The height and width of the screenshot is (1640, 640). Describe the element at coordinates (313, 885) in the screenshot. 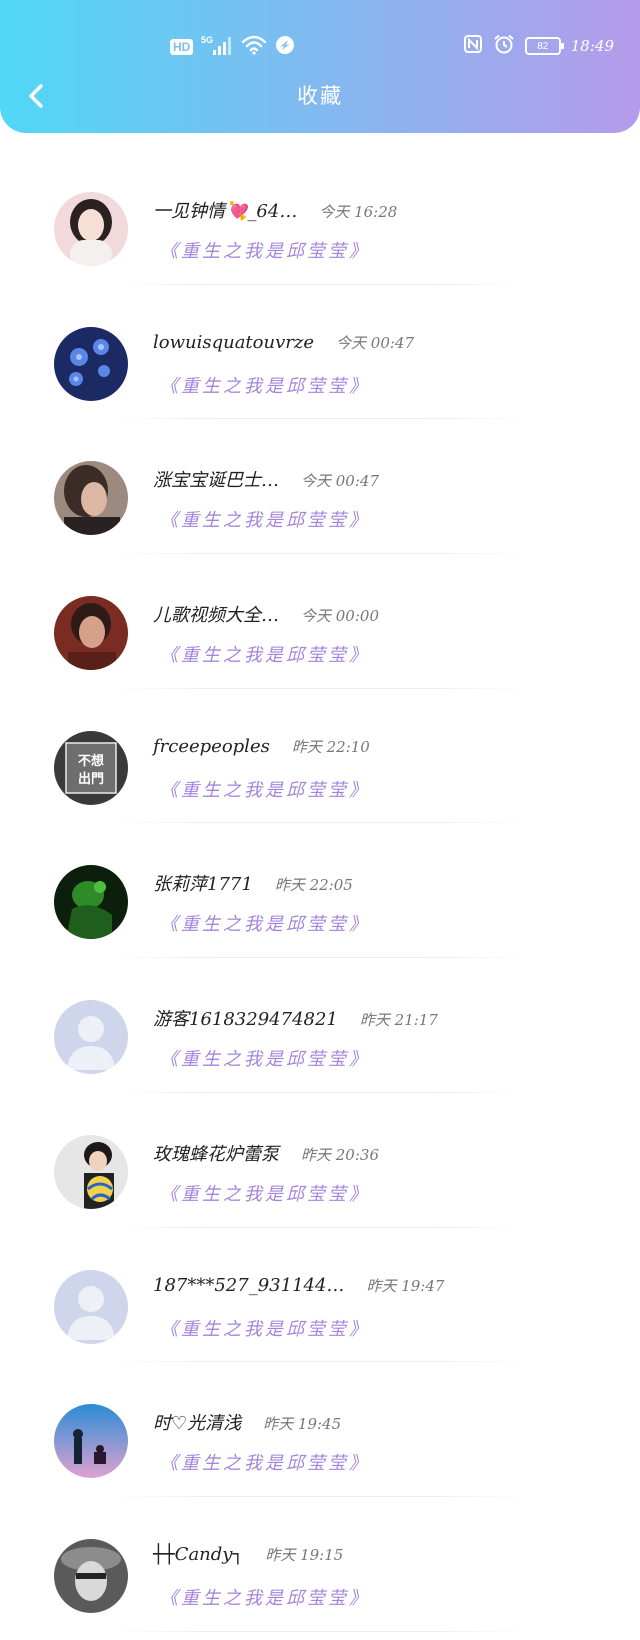

I see `timestamp: 昨天 22:05` at that location.